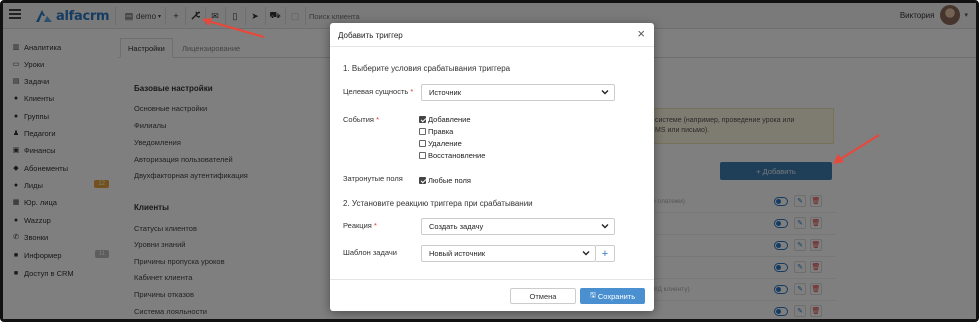 The height and width of the screenshot is (322, 979). Describe the element at coordinates (518, 226) in the screenshot. I see `reaction-select: Создать задачу` at that location.